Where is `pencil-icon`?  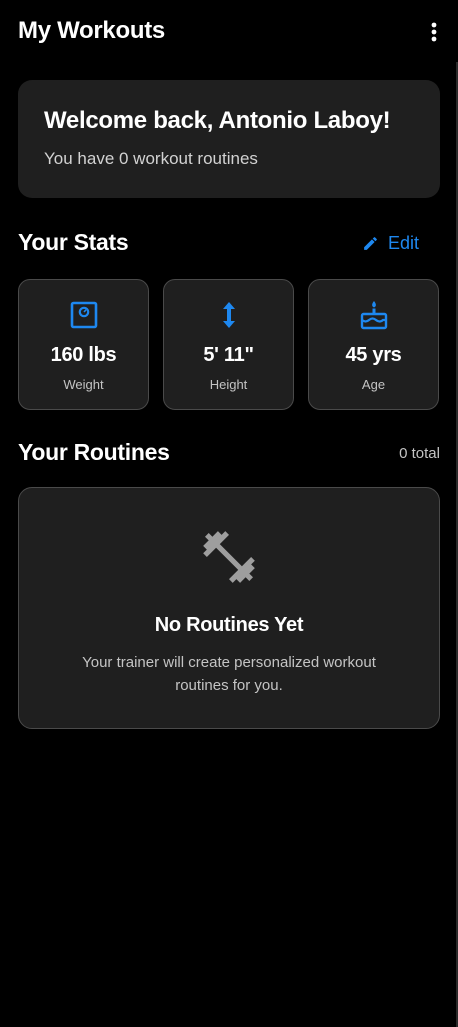 pencil-icon is located at coordinates (370, 243).